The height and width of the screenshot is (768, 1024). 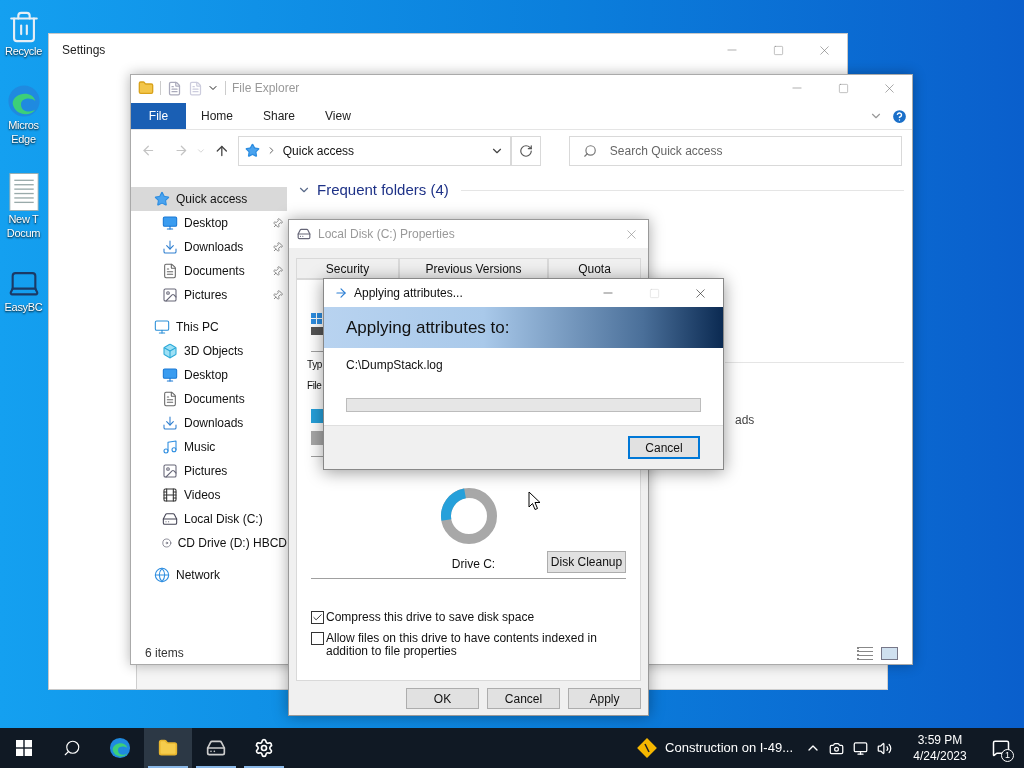 I want to click on dialog-tab: Previous Versions, so click(x=473, y=268).